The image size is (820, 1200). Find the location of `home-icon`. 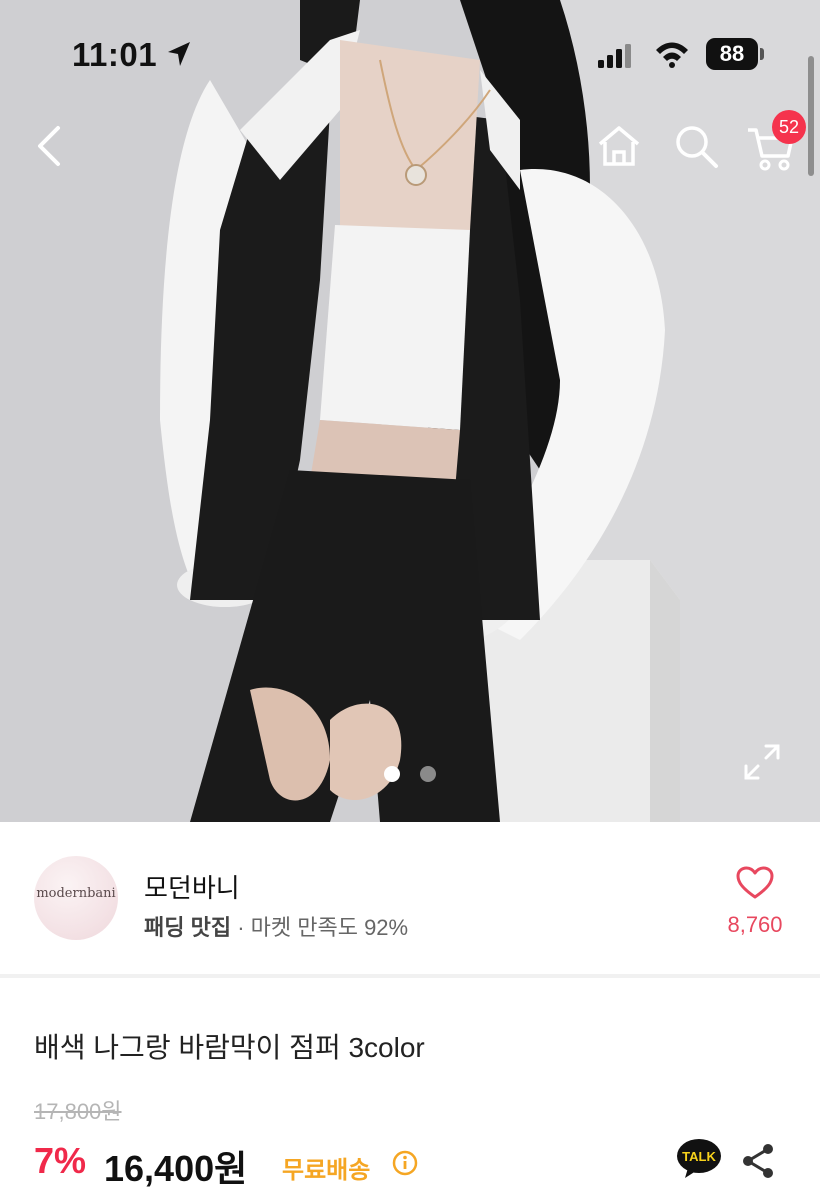

home-icon is located at coordinates (619, 146).